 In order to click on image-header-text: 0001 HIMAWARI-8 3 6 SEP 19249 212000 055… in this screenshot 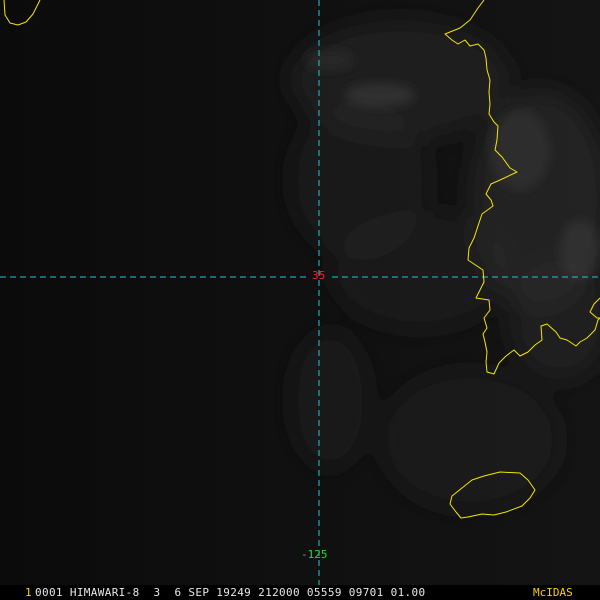, I will do `click(230, 592)`.